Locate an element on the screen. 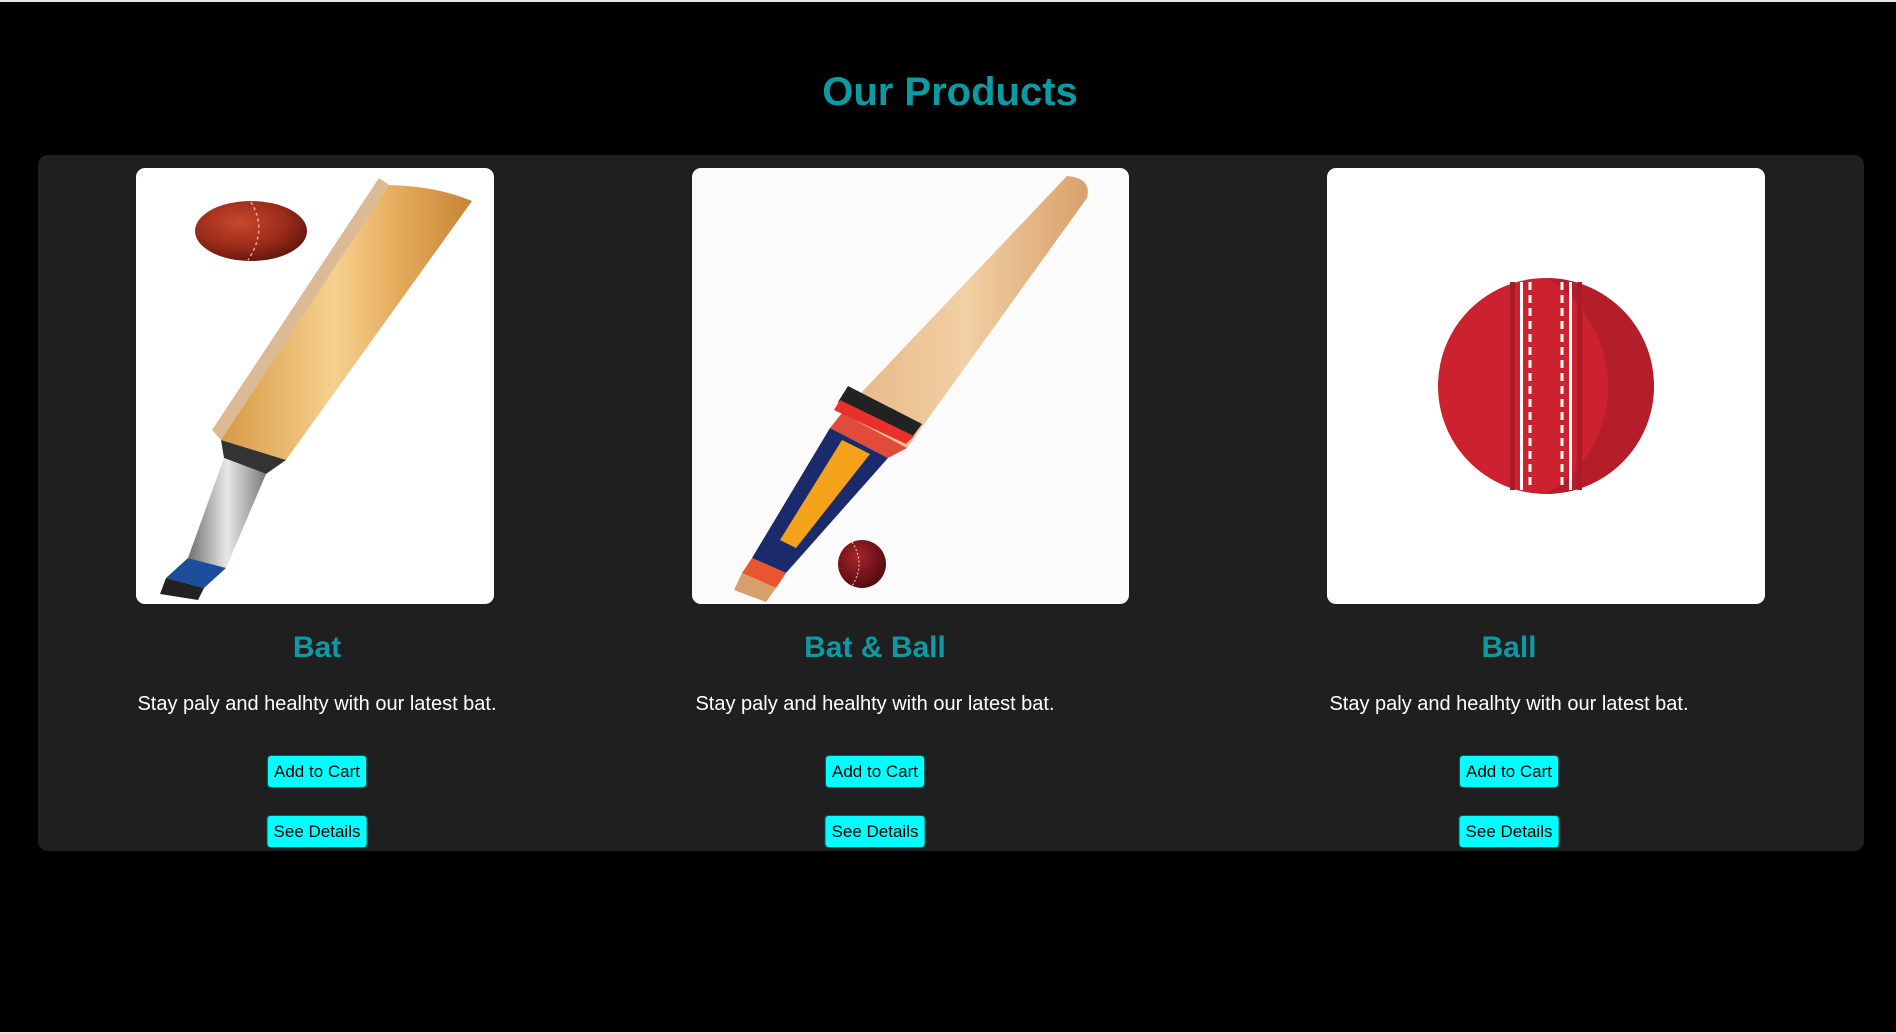 This screenshot has width=1896, height=1034. cricket-bat-with-small-ball-image is located at coordinates (911, 389).